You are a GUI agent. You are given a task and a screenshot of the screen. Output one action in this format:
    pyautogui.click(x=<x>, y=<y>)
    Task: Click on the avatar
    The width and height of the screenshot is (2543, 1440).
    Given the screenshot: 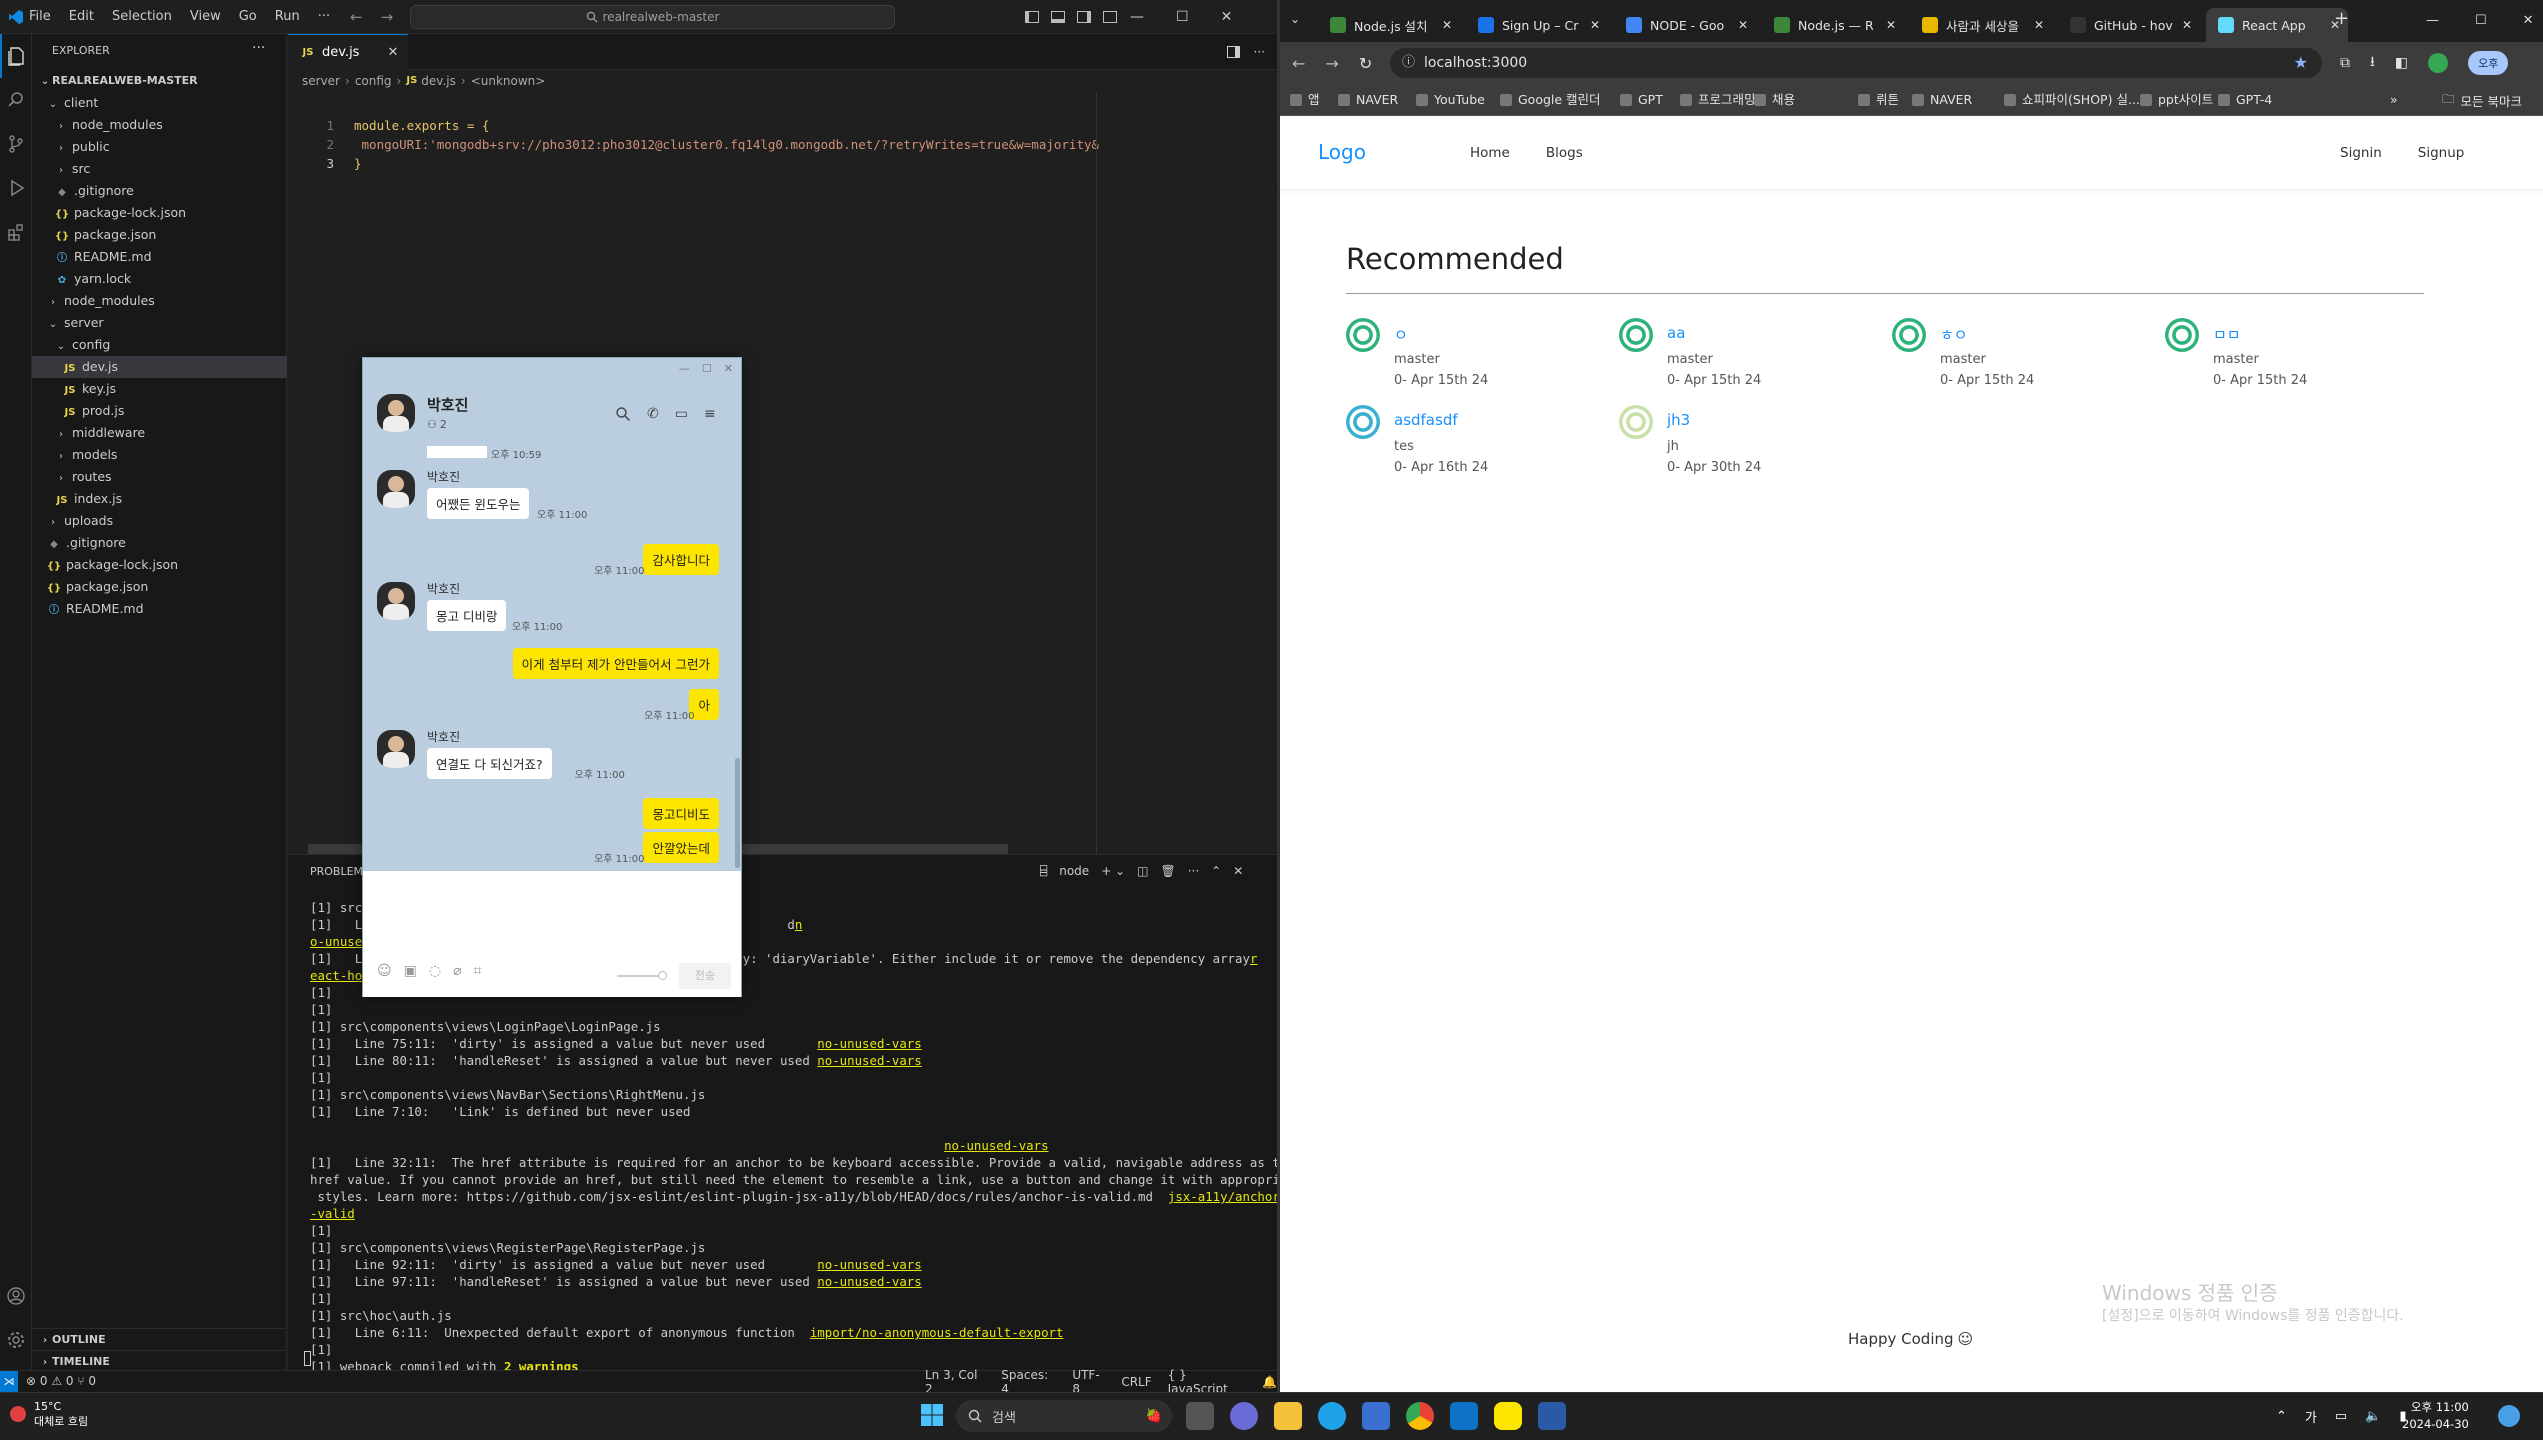 What is the action you would take?
    pyautogui.click(x=396, y=749)
    